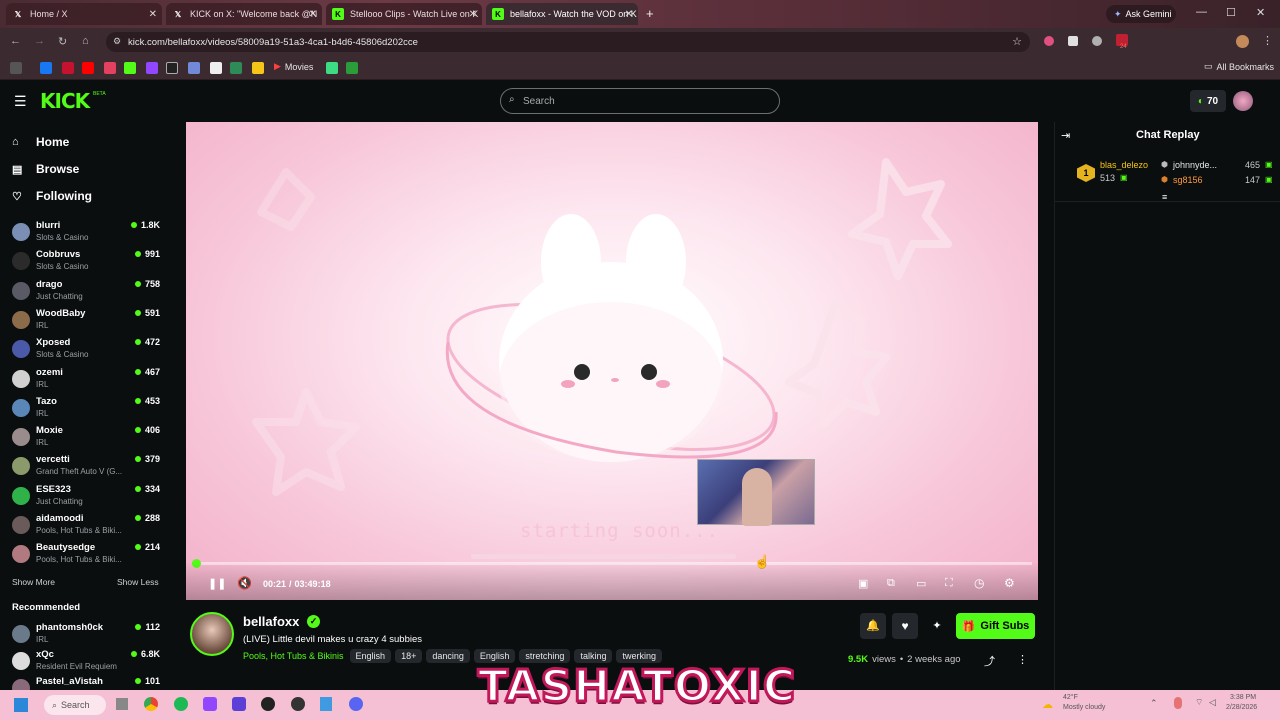 This screenshot has width=1280, height=720. I want to click on hamburger-menu-icon: ☰, so click(20, 101).